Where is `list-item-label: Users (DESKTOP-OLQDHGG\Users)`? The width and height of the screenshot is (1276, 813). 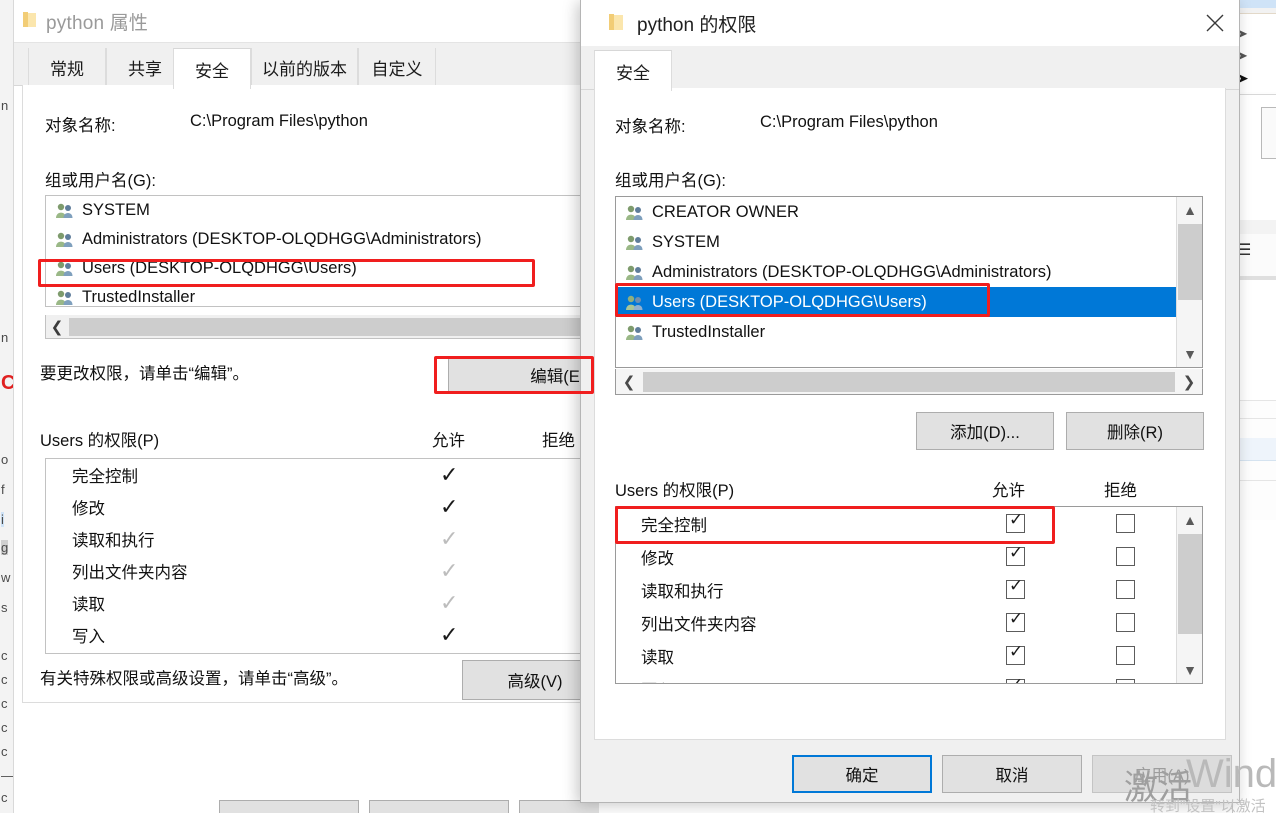
list-item-label: Users (DESKTOP-OLQDHGG\Users) is located at coordinates (789, 301).